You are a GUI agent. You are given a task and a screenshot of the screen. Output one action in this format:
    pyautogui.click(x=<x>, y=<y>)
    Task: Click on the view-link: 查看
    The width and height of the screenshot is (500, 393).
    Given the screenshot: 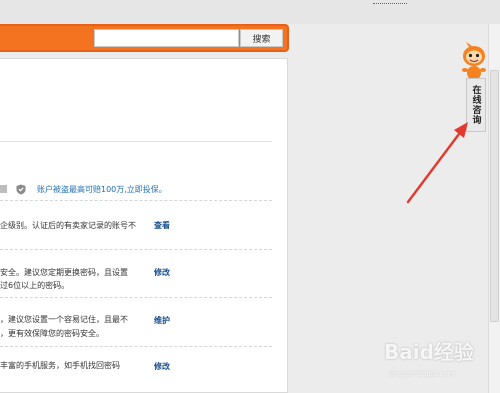 What is the action you would take?
    pyautogui.click(x=162, y=225)
    